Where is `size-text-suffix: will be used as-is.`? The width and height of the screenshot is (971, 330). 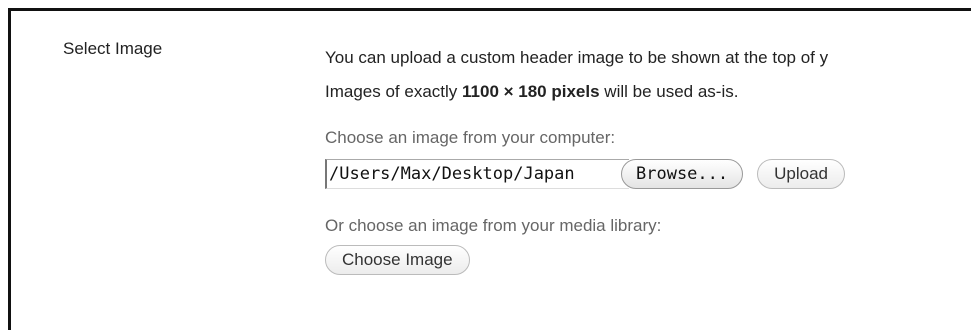 size-text-suffix: will be used as-is. is located at coordinates (669, 91).